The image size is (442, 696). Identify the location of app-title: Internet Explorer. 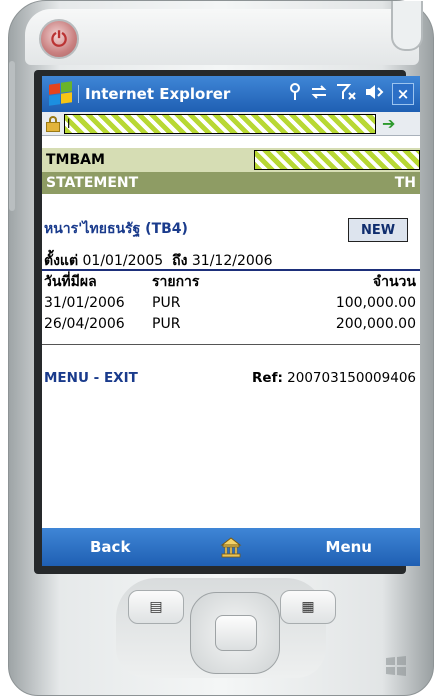
(154, 94).